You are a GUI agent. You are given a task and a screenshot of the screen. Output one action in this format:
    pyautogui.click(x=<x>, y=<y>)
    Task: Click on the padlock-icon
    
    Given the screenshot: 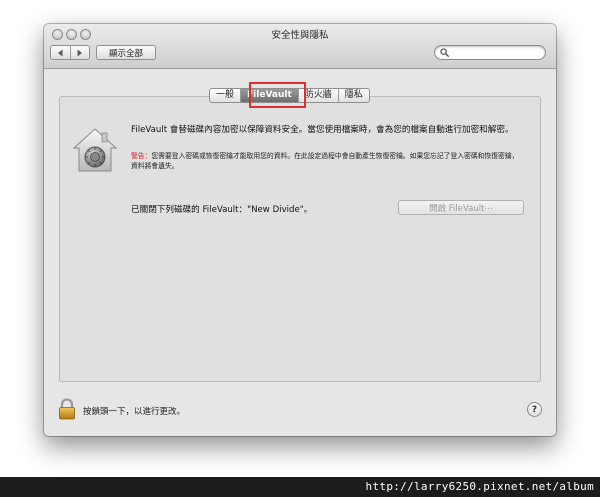 What is the action you would take?
    pyautogui.click(x=67, y=409)
    